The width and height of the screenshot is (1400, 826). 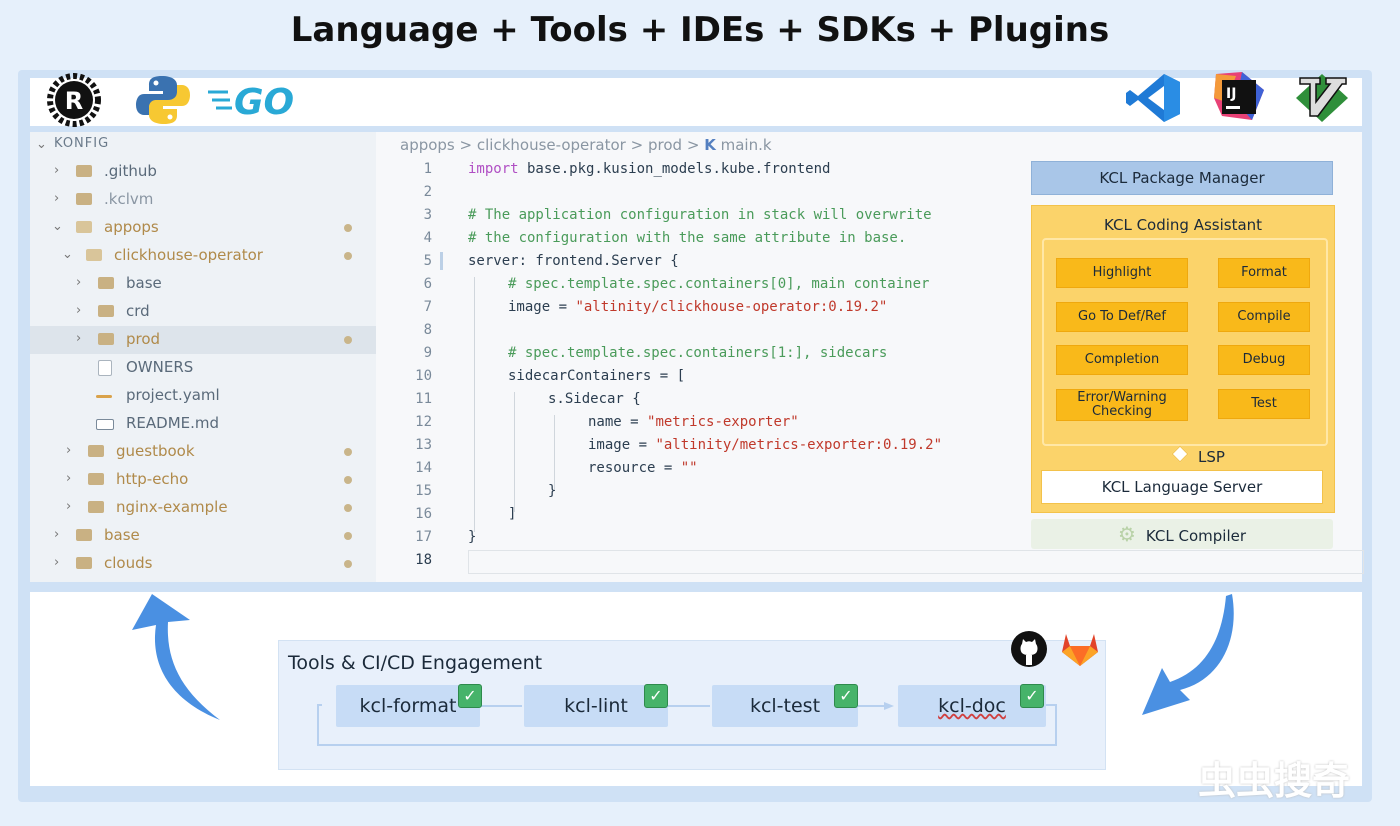 I want to click on arrow-up-icon, so click(x=176, y=657).